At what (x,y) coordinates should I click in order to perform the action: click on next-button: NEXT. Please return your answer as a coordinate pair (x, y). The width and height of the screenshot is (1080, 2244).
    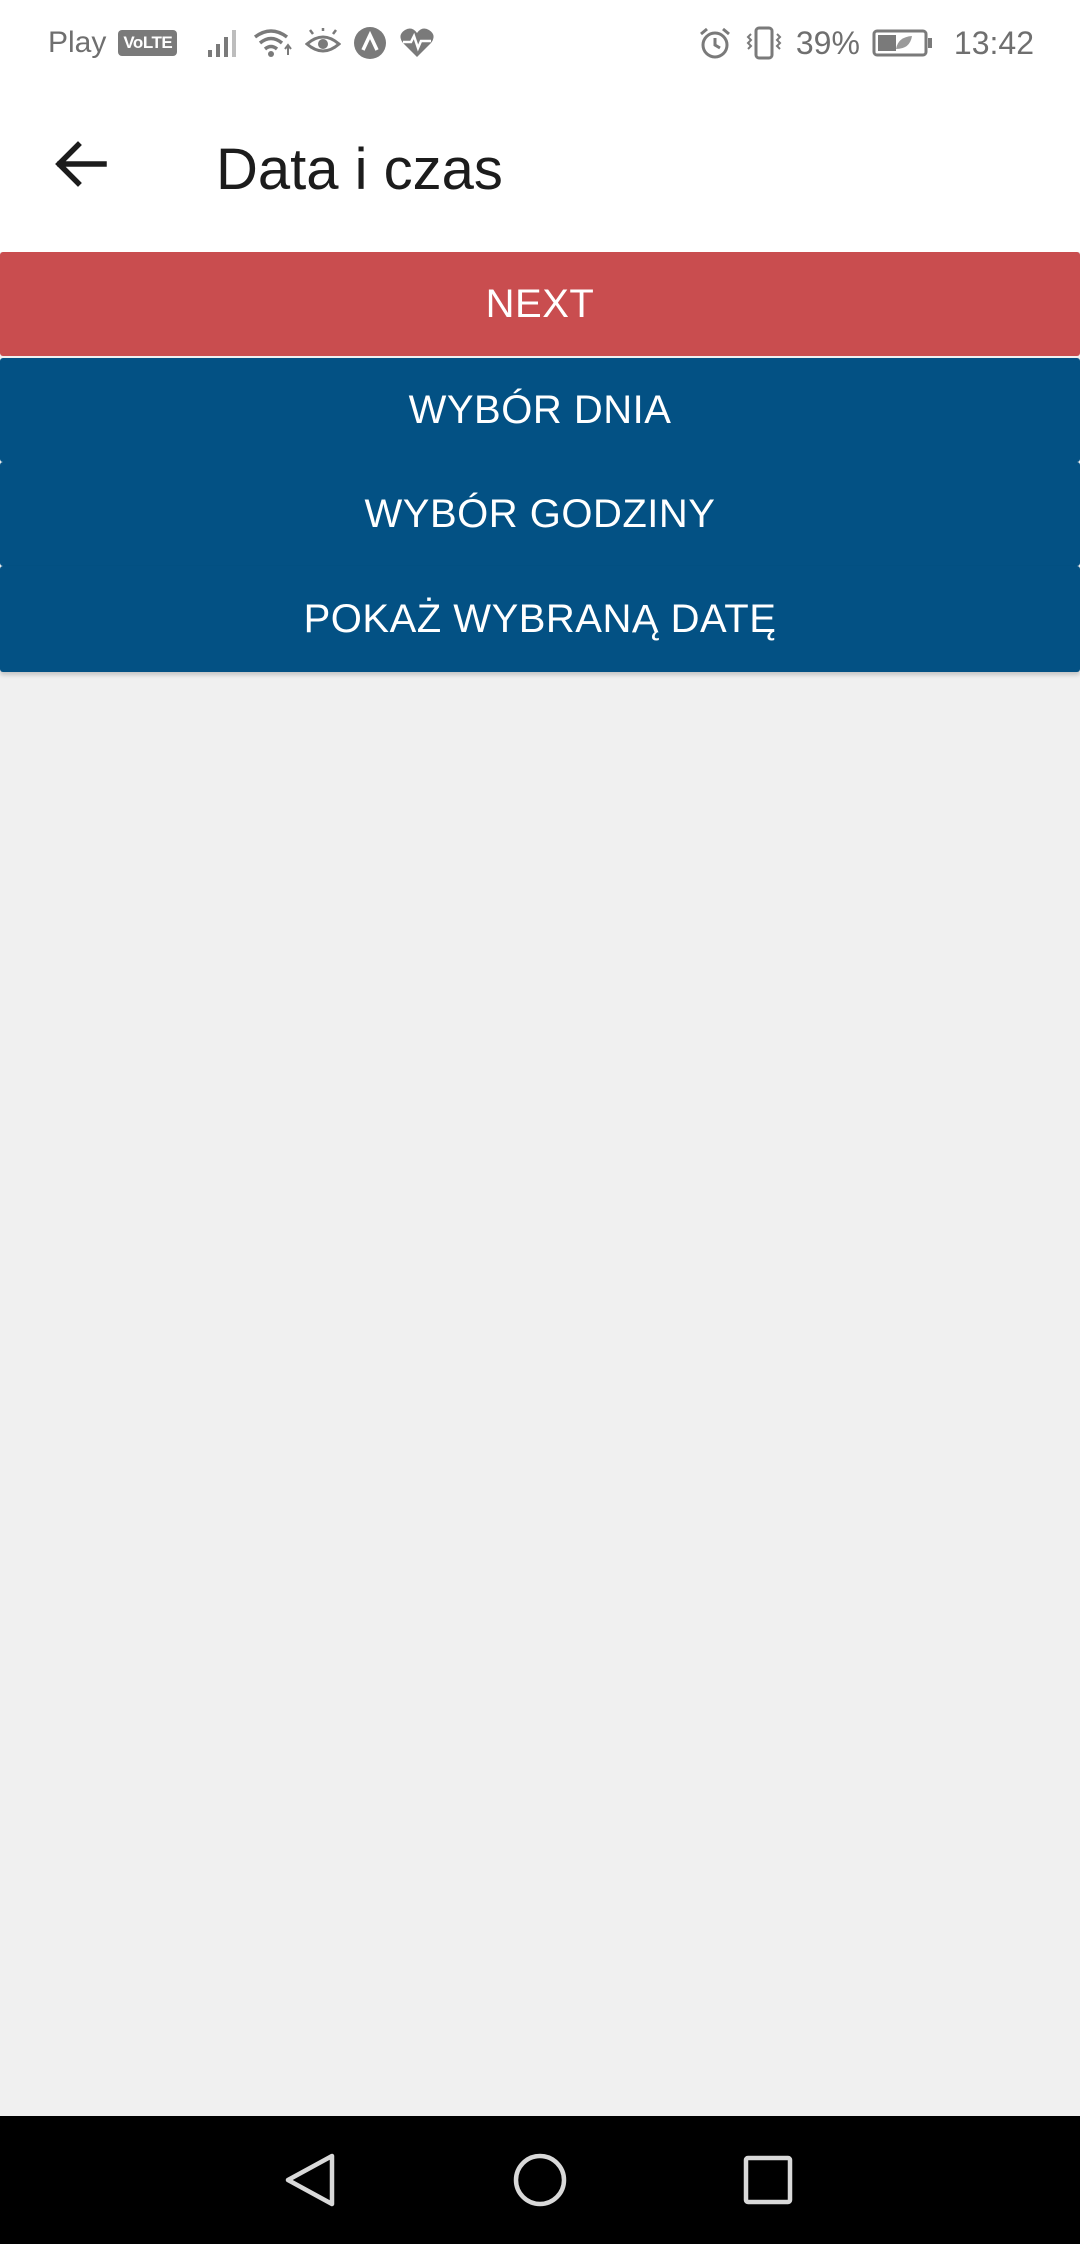
    Looking at the image, I should click on (540, 304).